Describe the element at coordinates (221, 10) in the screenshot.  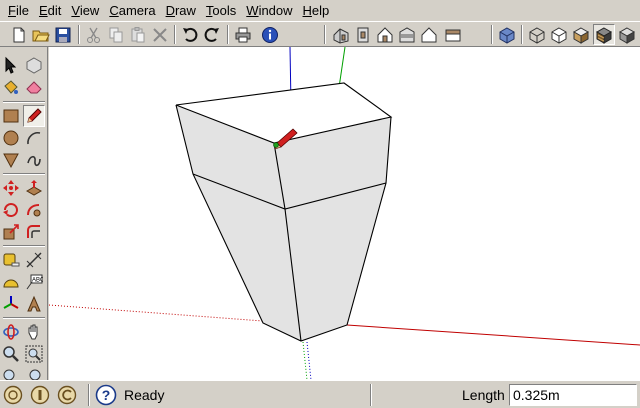
I see `menu-tools: Tools` at that location.